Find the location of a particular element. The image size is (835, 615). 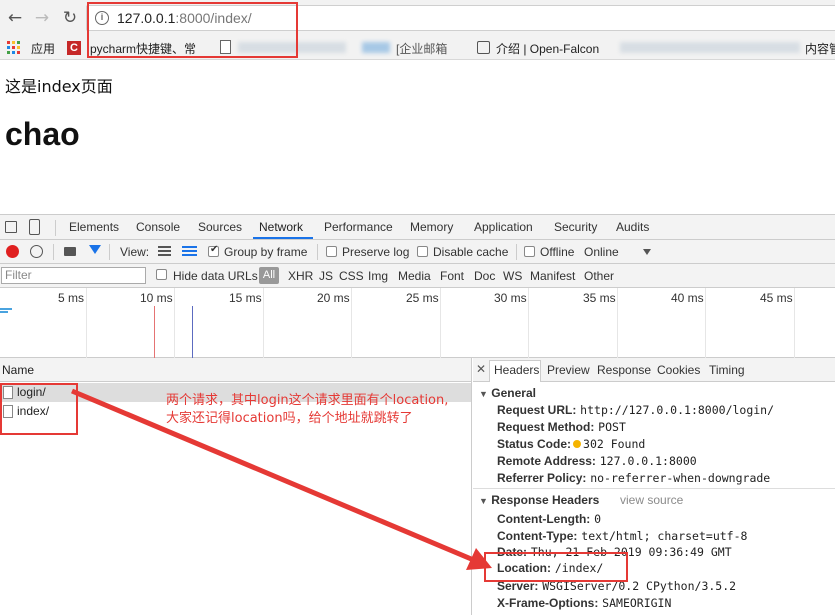

filter-type-font: Font is located at coordinates (452, 276).